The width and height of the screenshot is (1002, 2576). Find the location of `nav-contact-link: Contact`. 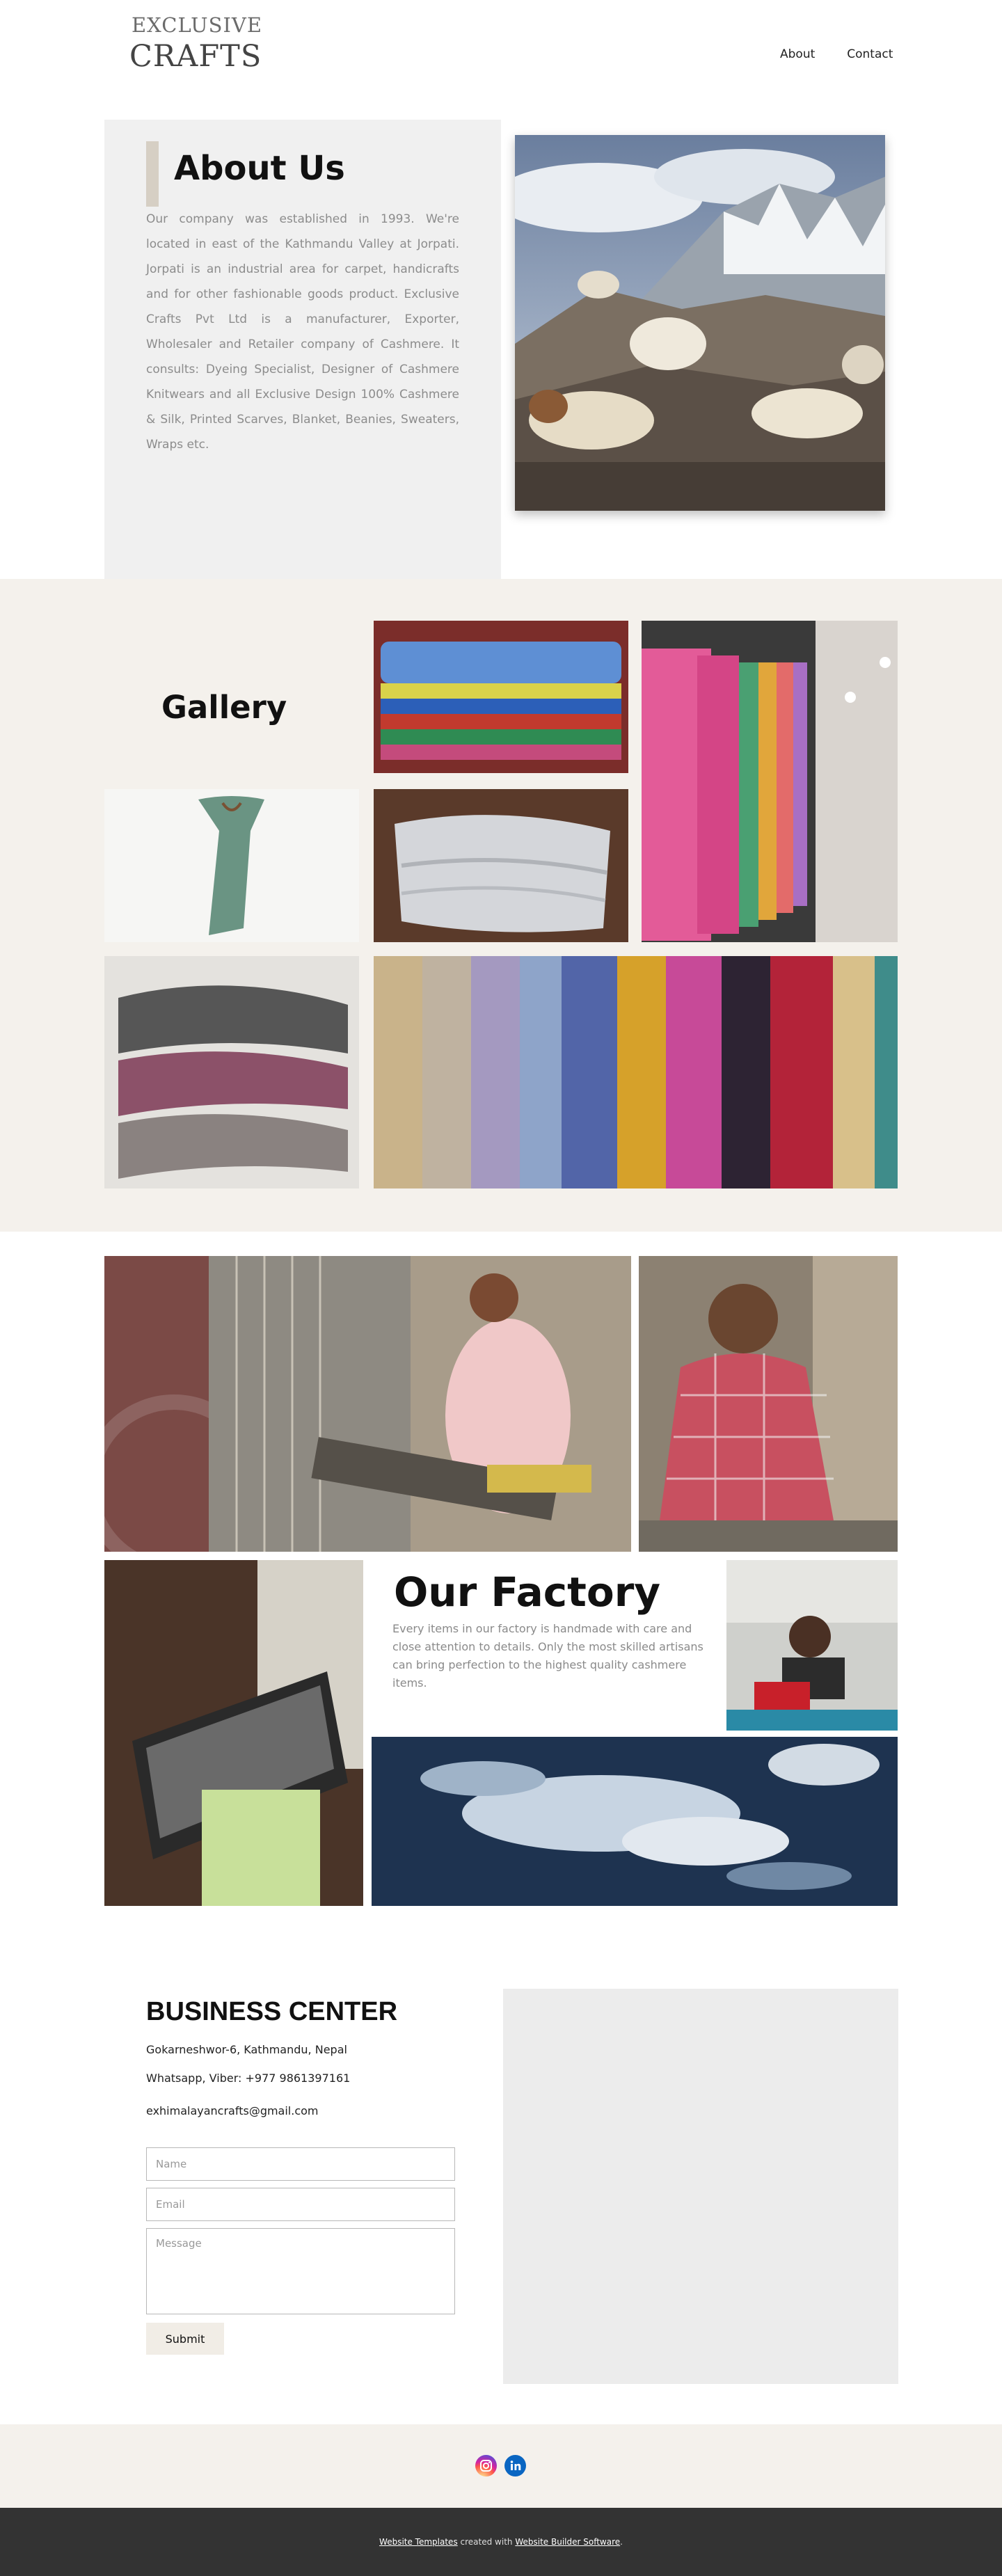

nav-contact-link: Contact is located at coordinates (870, 54).